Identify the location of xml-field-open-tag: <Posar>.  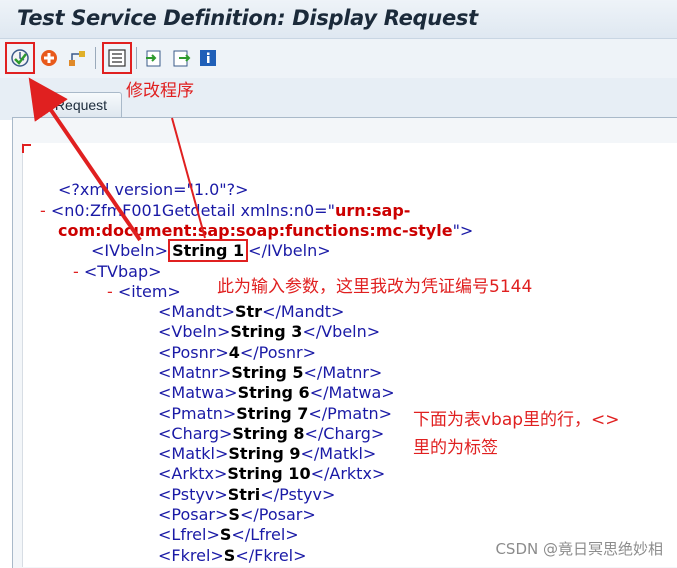
(193, 514).